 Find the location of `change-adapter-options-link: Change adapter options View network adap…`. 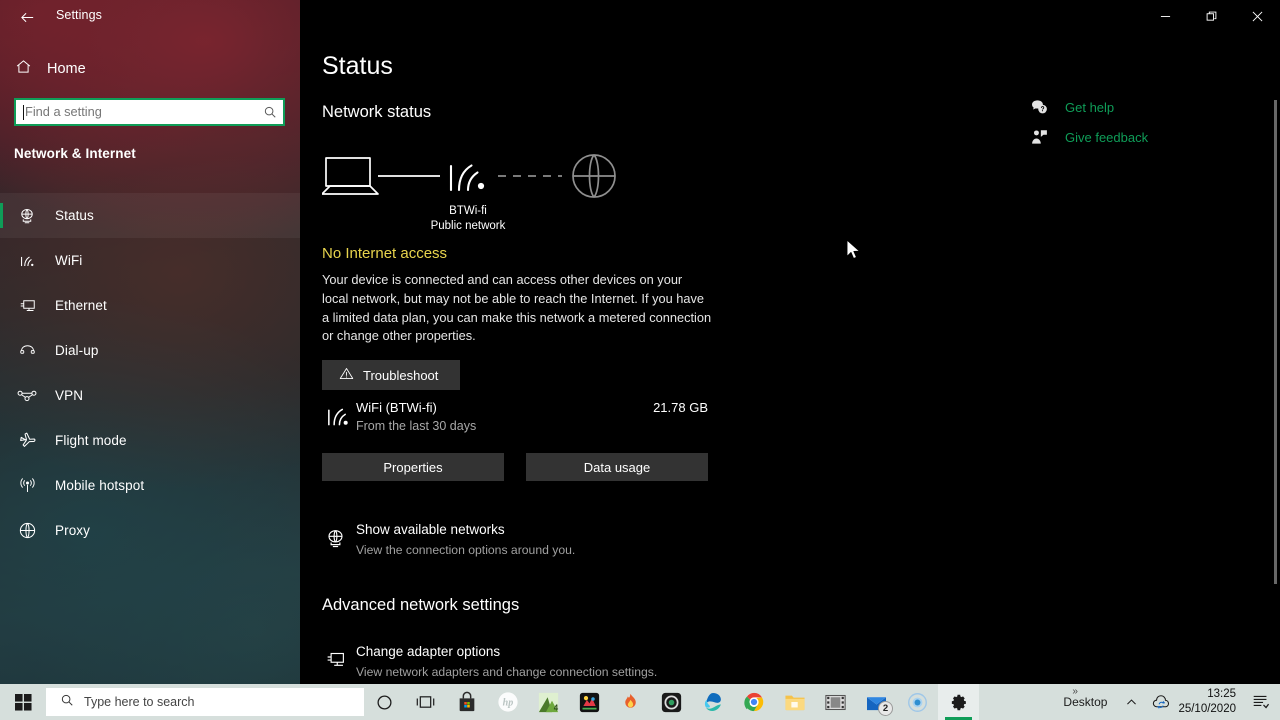

change-adapter-options-link: Change adapter options View network adap… is located at coordinates (522, 664).